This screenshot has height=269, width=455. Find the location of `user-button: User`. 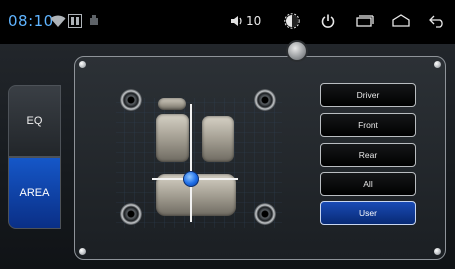

user-button: User is located at coordinates (368, 213).